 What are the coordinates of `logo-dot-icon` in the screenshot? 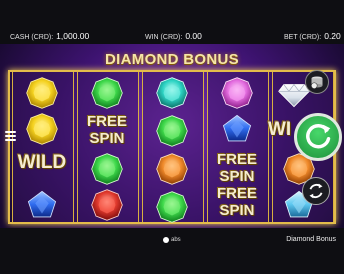 It's located at (166, 240).